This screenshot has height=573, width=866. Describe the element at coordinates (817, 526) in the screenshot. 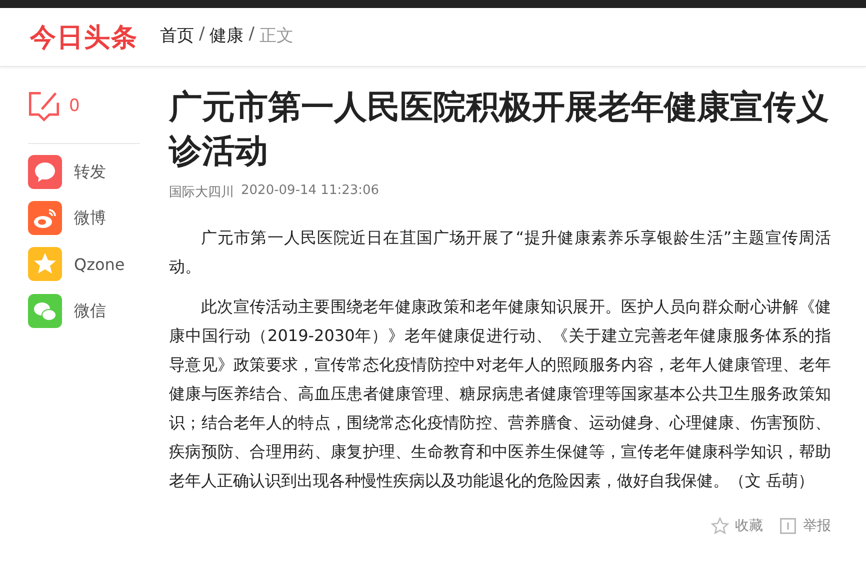

I see `action-label: 举报` at that location.